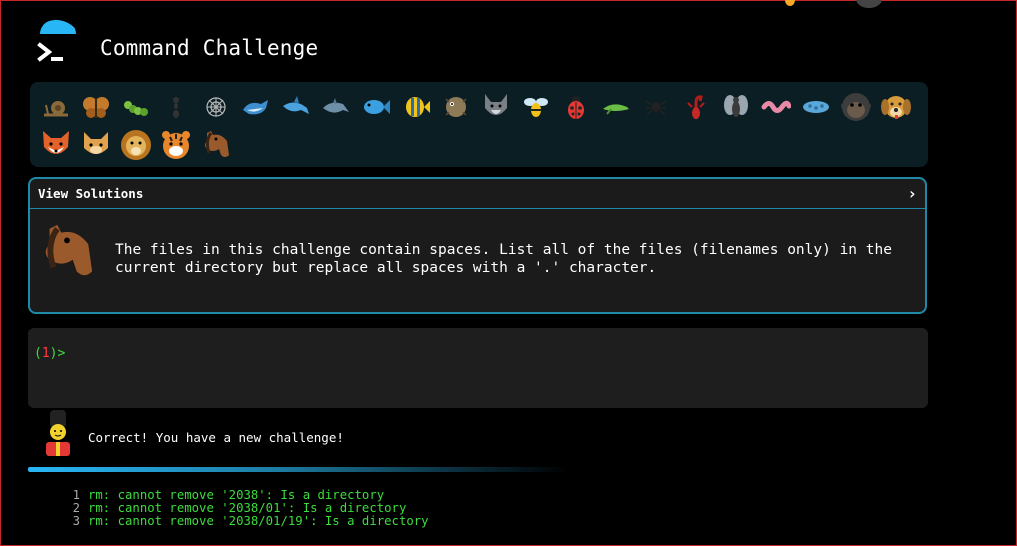  Describe the element at coordinates (656, 107) in the screenshot. I see `spider-icon` at that location.